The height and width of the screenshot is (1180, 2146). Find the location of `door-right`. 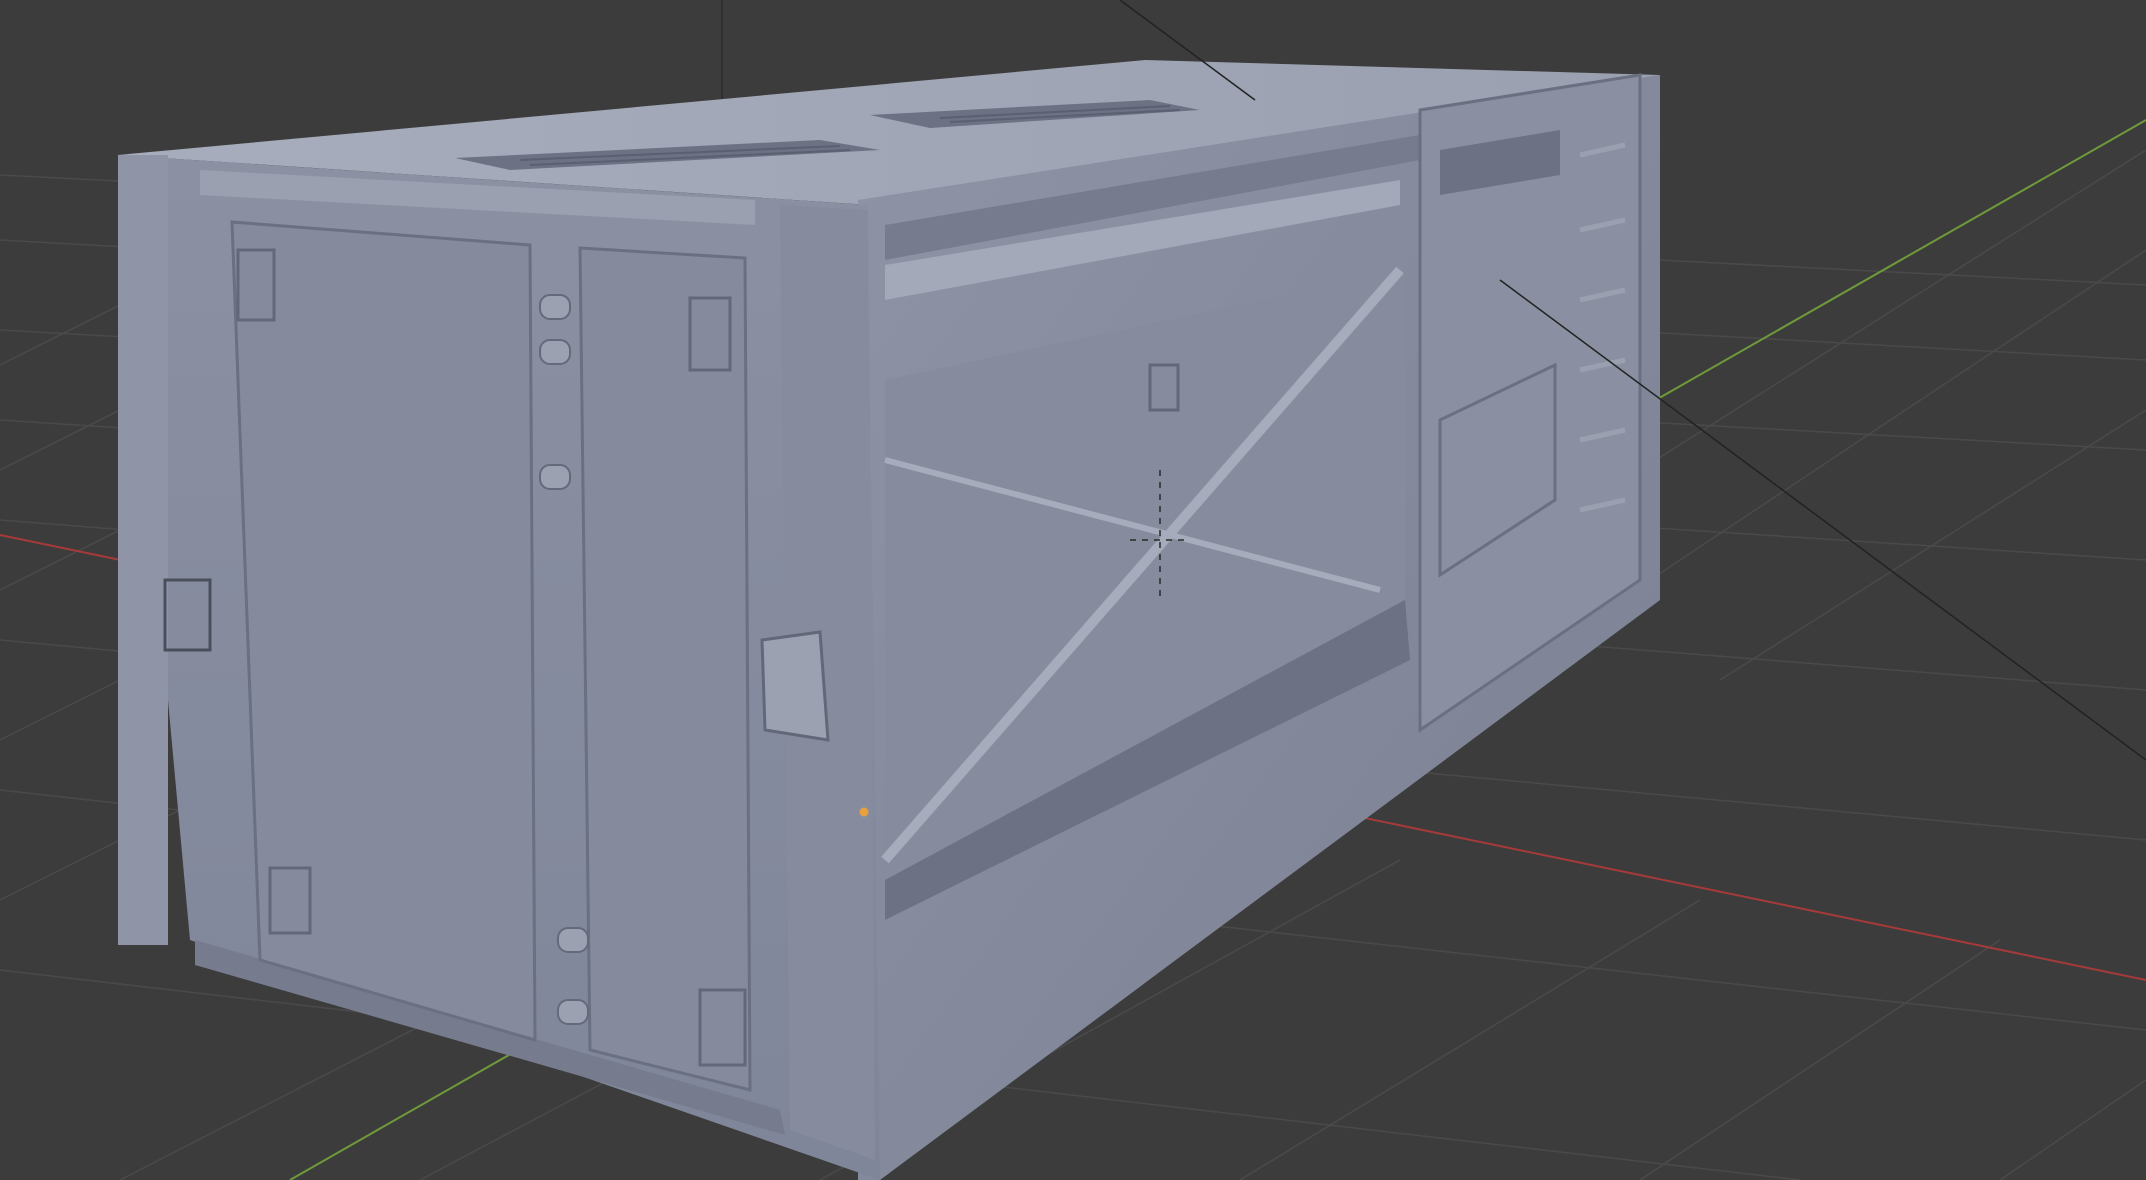

door-right is located at coordinates (665, 669).